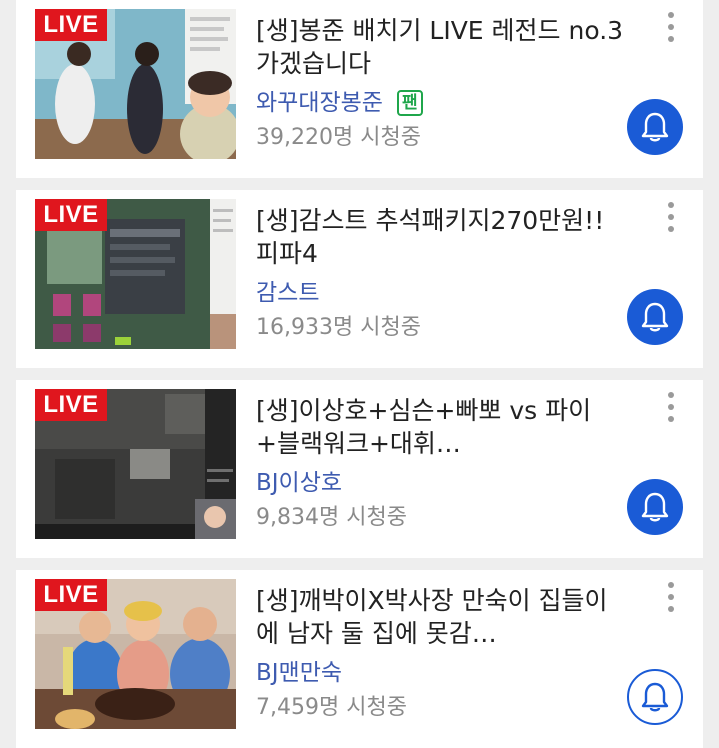 The width and height of the screenshot is (719, 748). Describe the element at coordinates (338, 327) in the screenshot. I see `viewer-count: 16,933명 시청중` at that location.